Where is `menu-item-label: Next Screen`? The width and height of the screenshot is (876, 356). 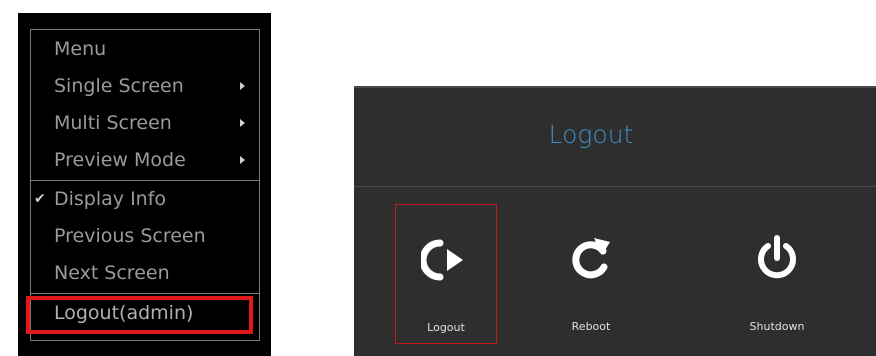
menu-item-label: Next Screen is located at coordinates (112, 273).